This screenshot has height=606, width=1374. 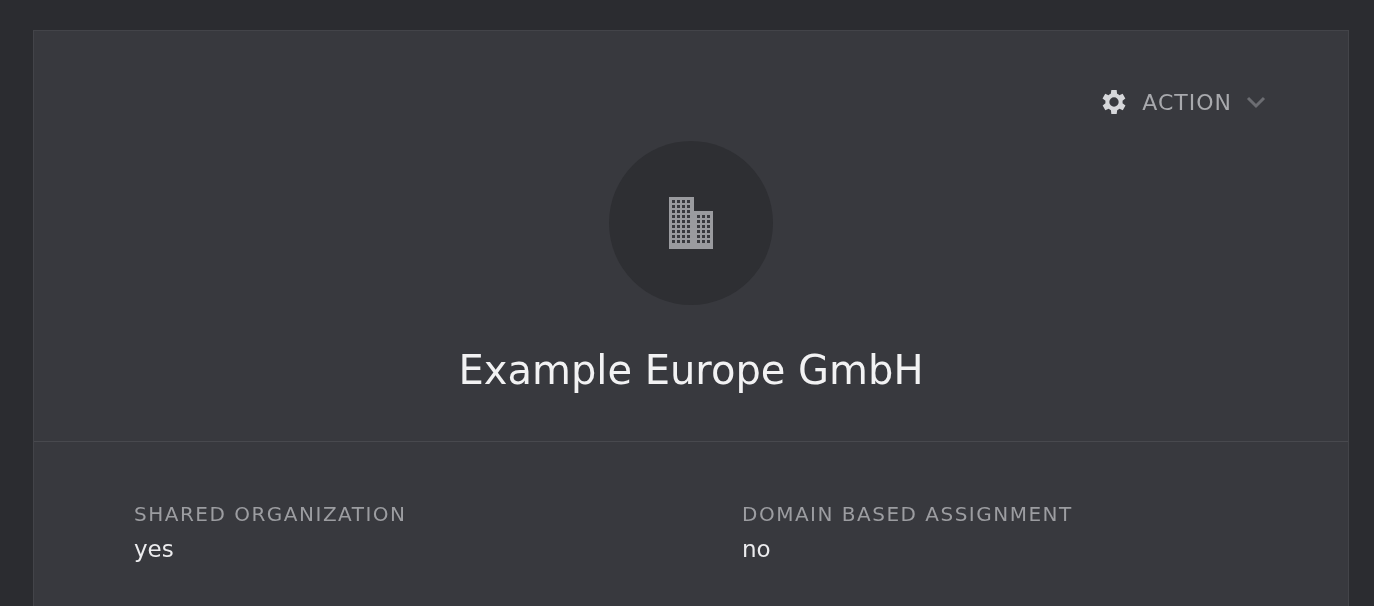 I want to click on attribute-value: yes, so click(x=154, y=549).